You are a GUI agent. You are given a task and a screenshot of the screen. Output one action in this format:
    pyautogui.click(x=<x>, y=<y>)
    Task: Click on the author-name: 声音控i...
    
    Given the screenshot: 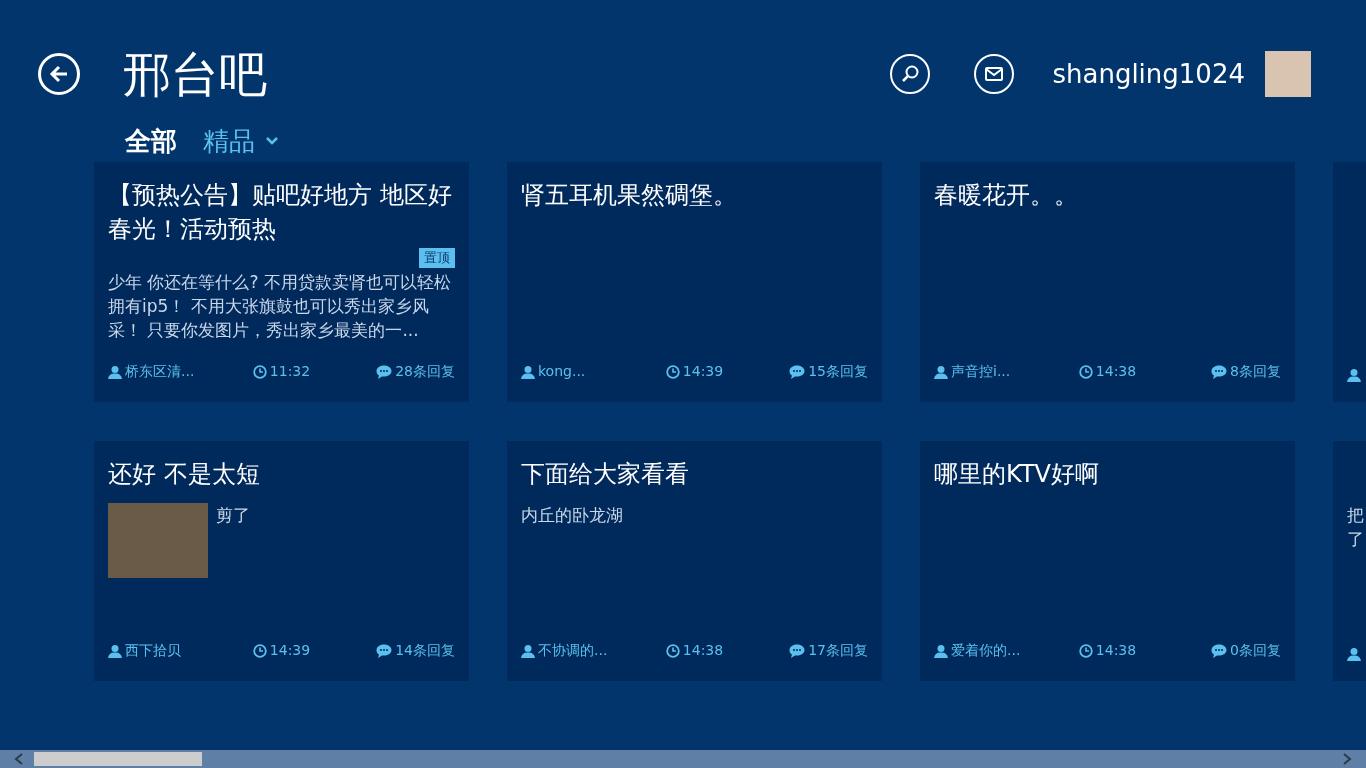 What is the action you would take?
    pyautogui.click(x=981, y=371)
    